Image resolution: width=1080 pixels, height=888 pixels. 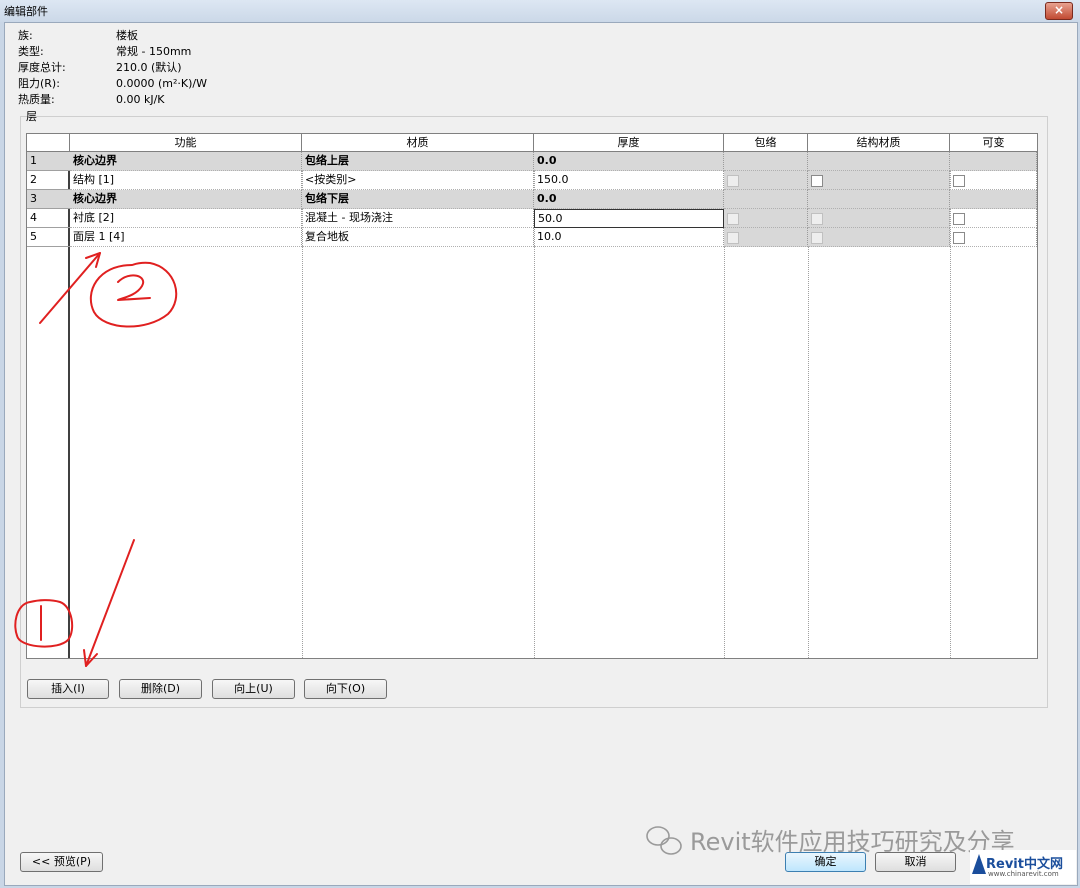 What do you see at coordinates (44, 623) in the screenshot?
I see `red-box-annotation` at bounding box center [44, 623].